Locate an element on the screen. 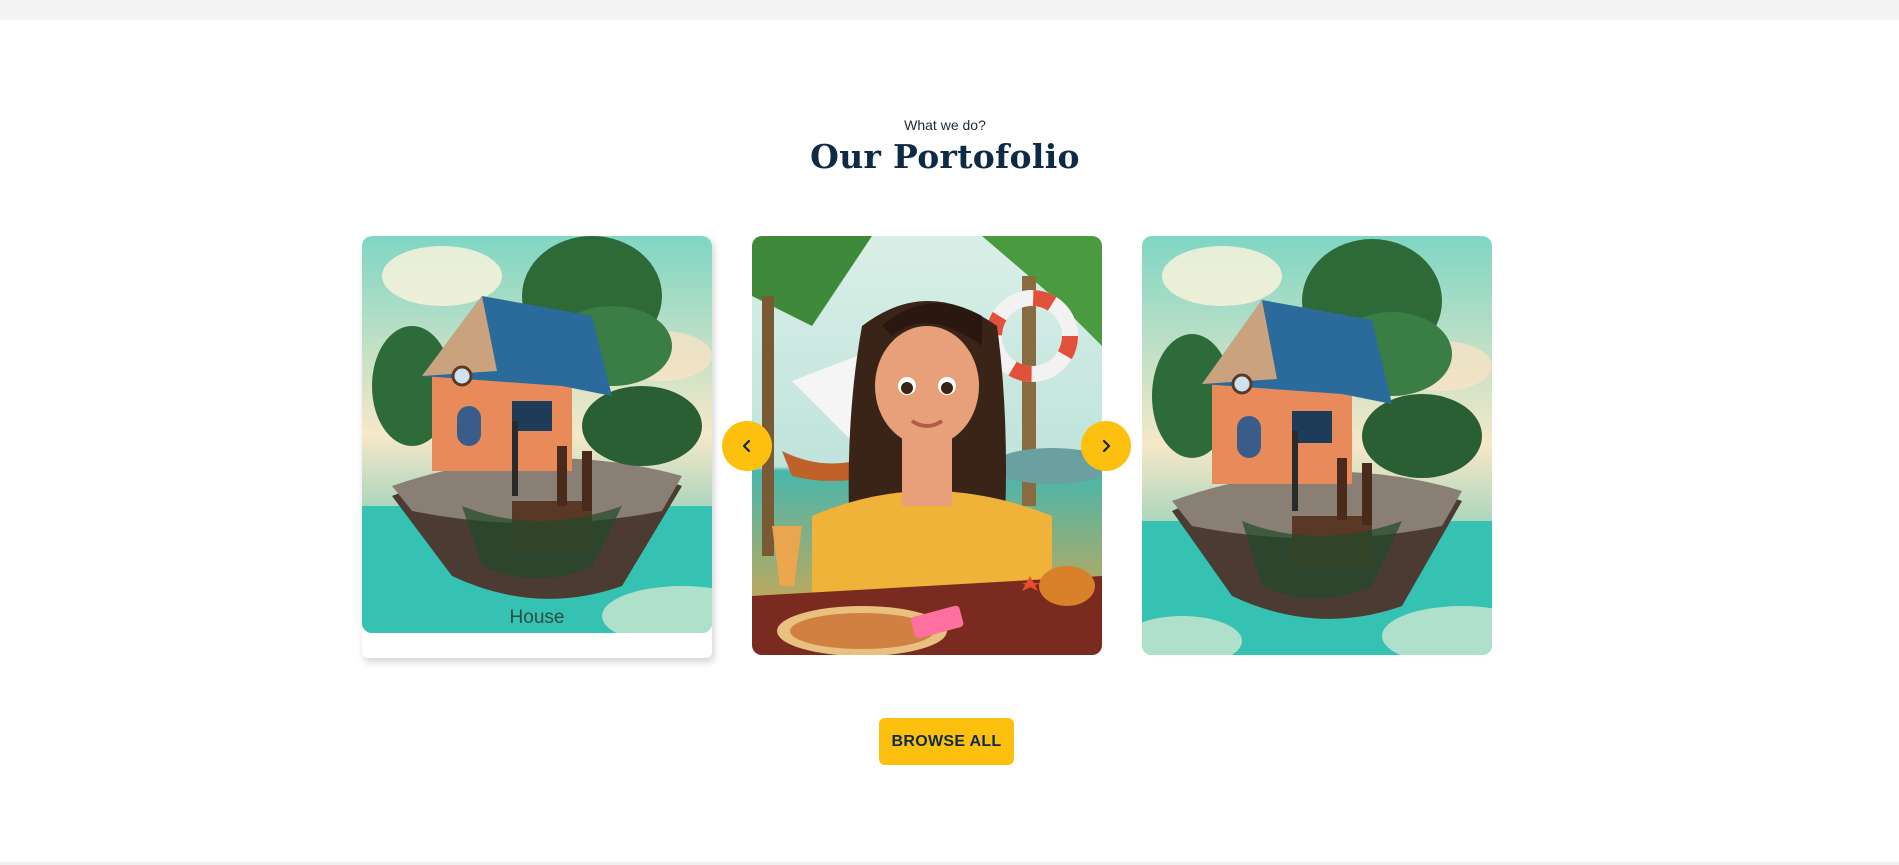  chevron-left-icon is located at coordinates (746, 446).